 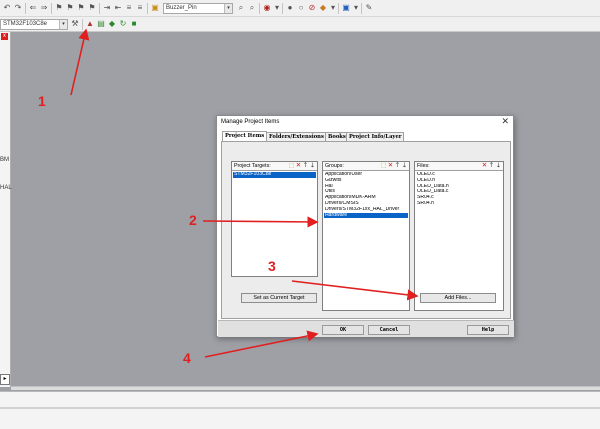 I want to click on tab-project-info-layer: Project Info/Layer, so click(x=375, y=136).